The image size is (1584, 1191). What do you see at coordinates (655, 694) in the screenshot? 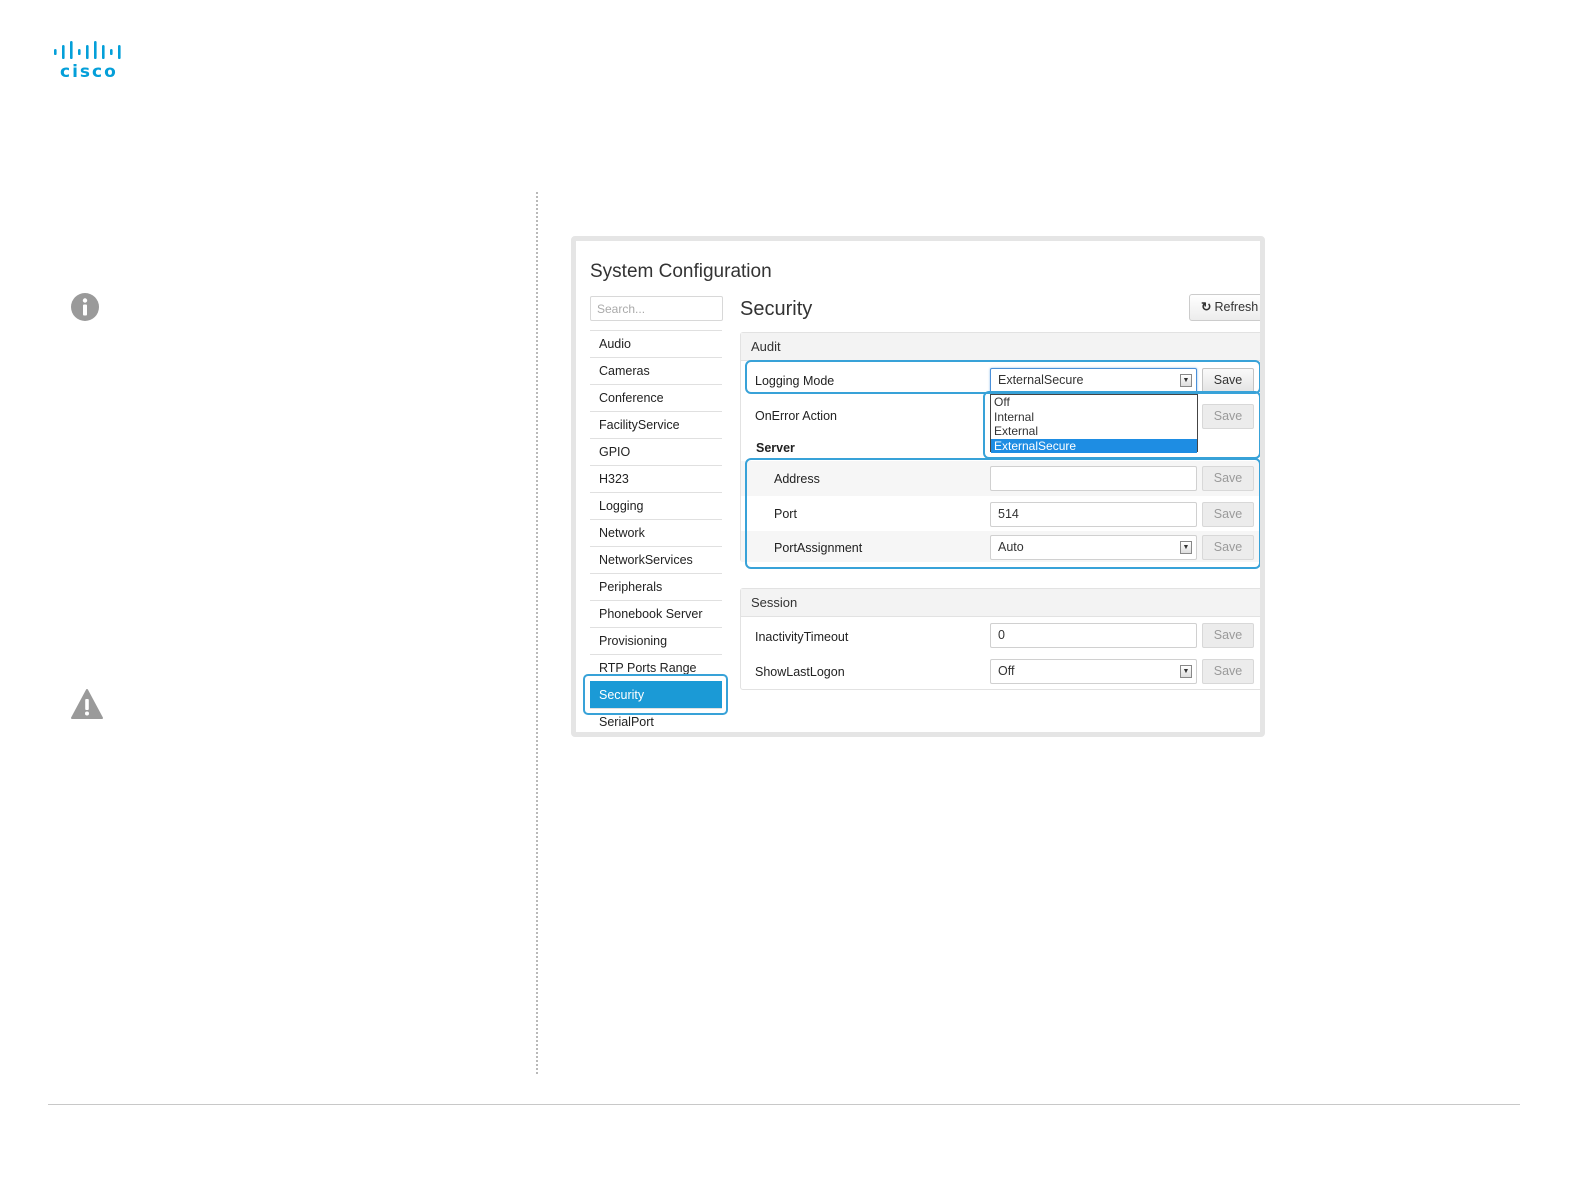
I see `security-callout-highlight` at bounding box center [655, 694].